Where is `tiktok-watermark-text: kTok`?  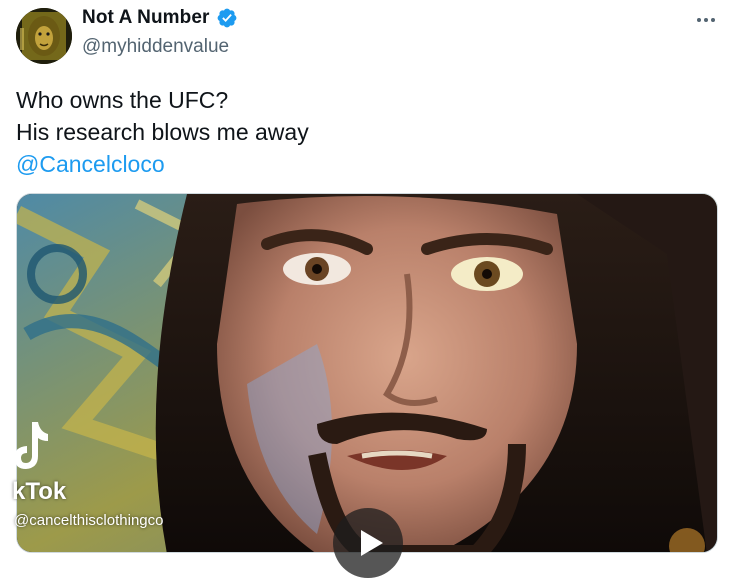
tiktok-watermark-text: kTok is located at coordinates (39, 491).